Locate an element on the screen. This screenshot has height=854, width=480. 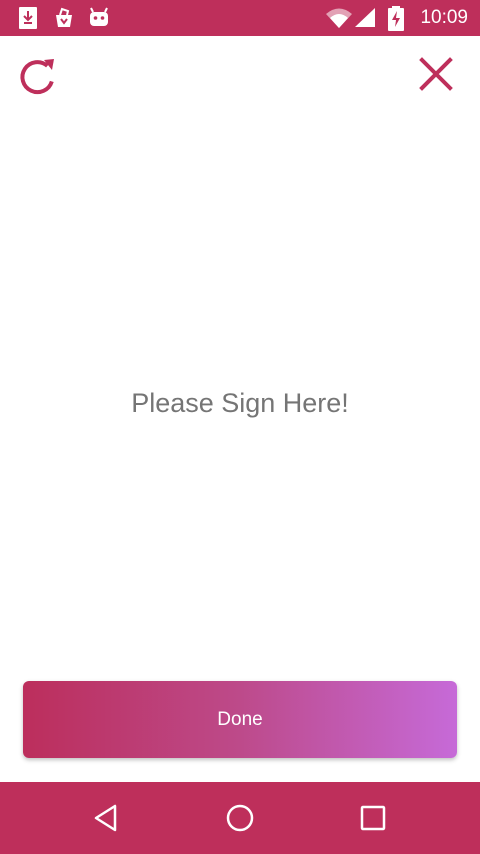
close-button is located at coordinates (436, 74).